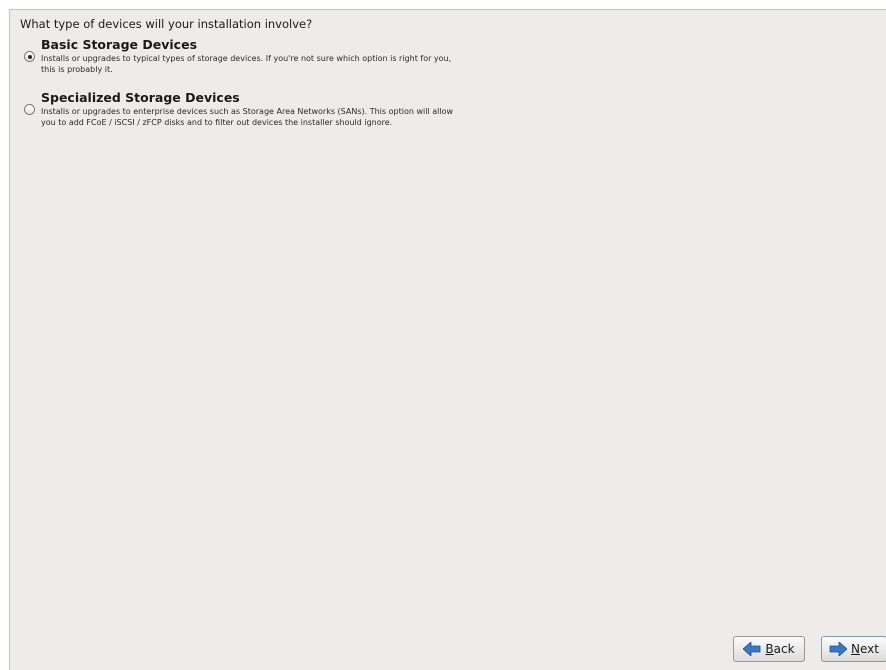  I want to click on next-mnemonic: N, so click(855, 649).